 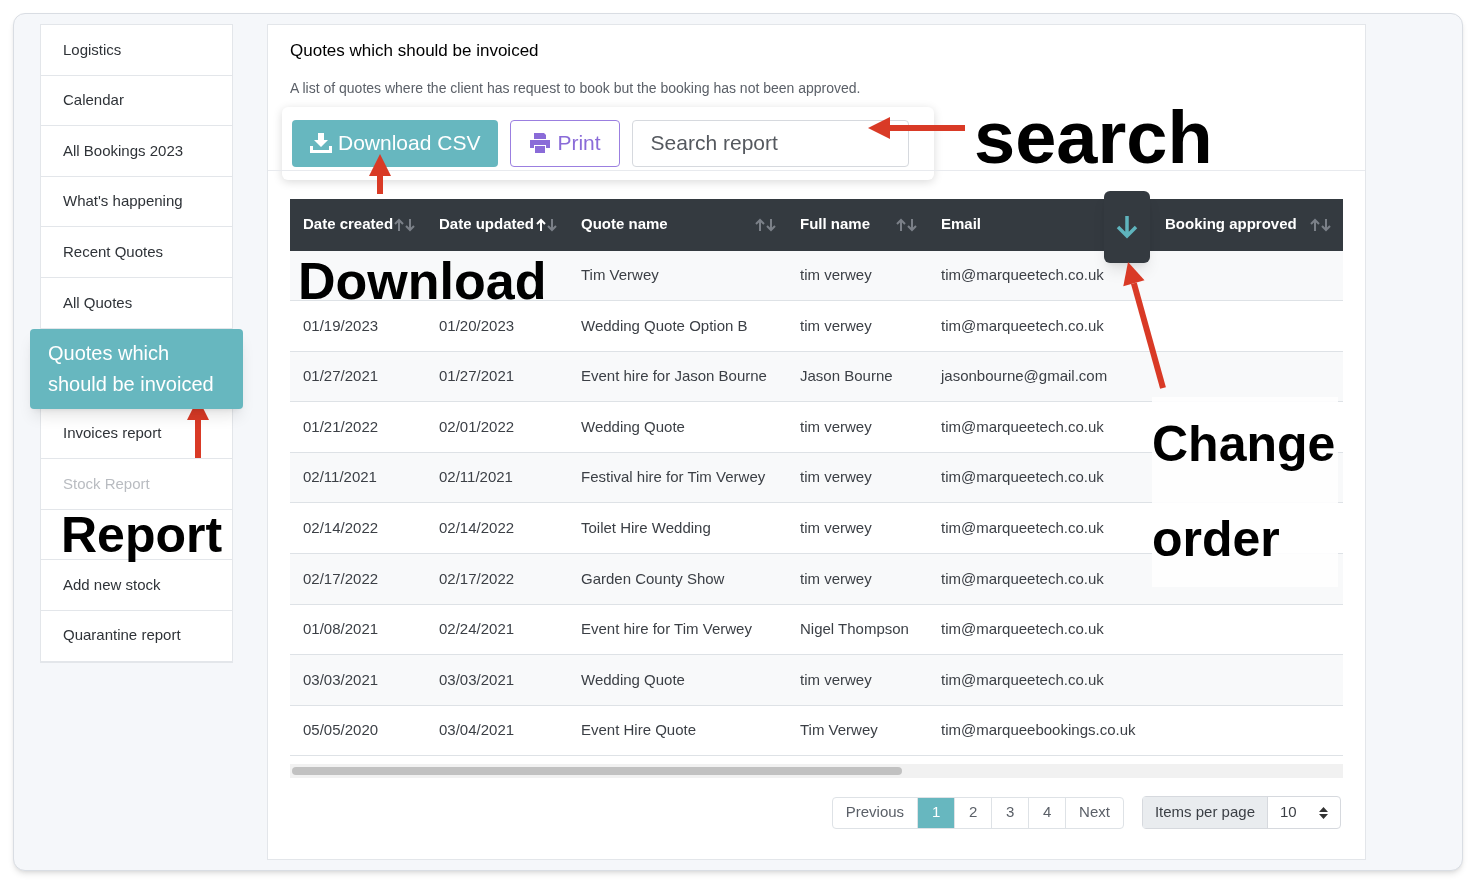 I want to click on table-cell-text: 01/19/2023, so click(x=341, y=325).